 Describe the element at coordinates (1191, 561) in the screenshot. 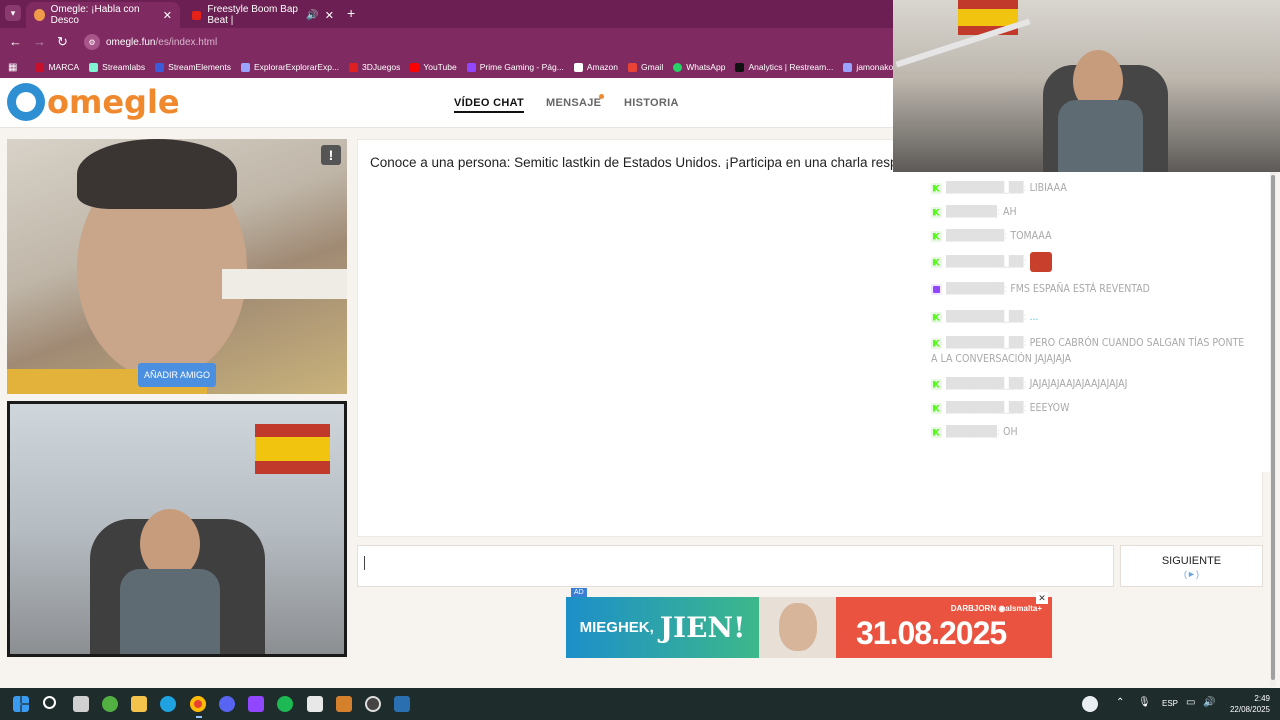

I see `next-button-label: SIGUIENTE` at that location.